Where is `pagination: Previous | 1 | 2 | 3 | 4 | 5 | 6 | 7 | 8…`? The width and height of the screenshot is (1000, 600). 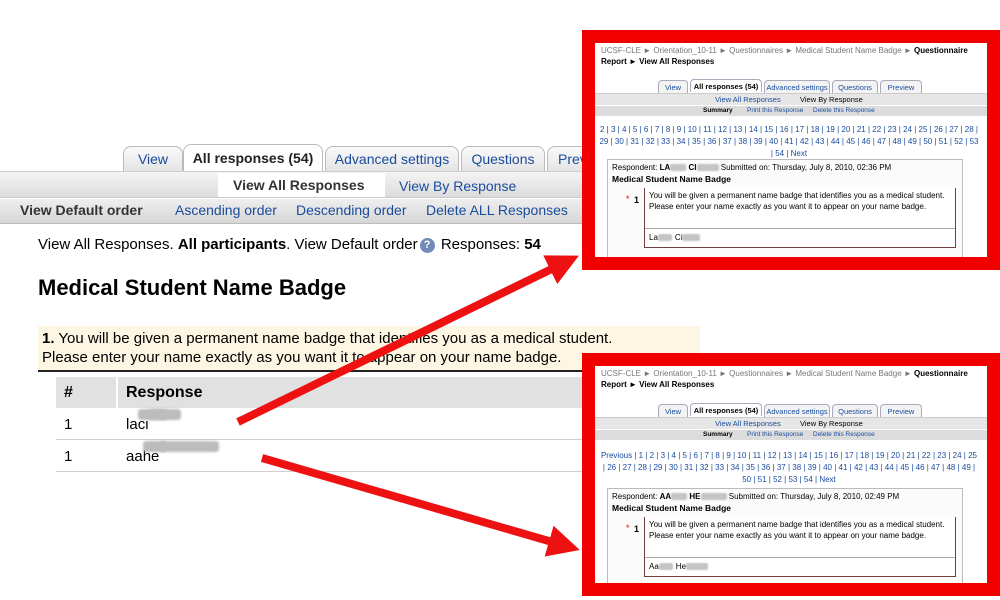 pagination: Previous | 1 | 2 | 3 | 4 | 5 | 6 | 7 | 8… is located at coordinates (789, 468).